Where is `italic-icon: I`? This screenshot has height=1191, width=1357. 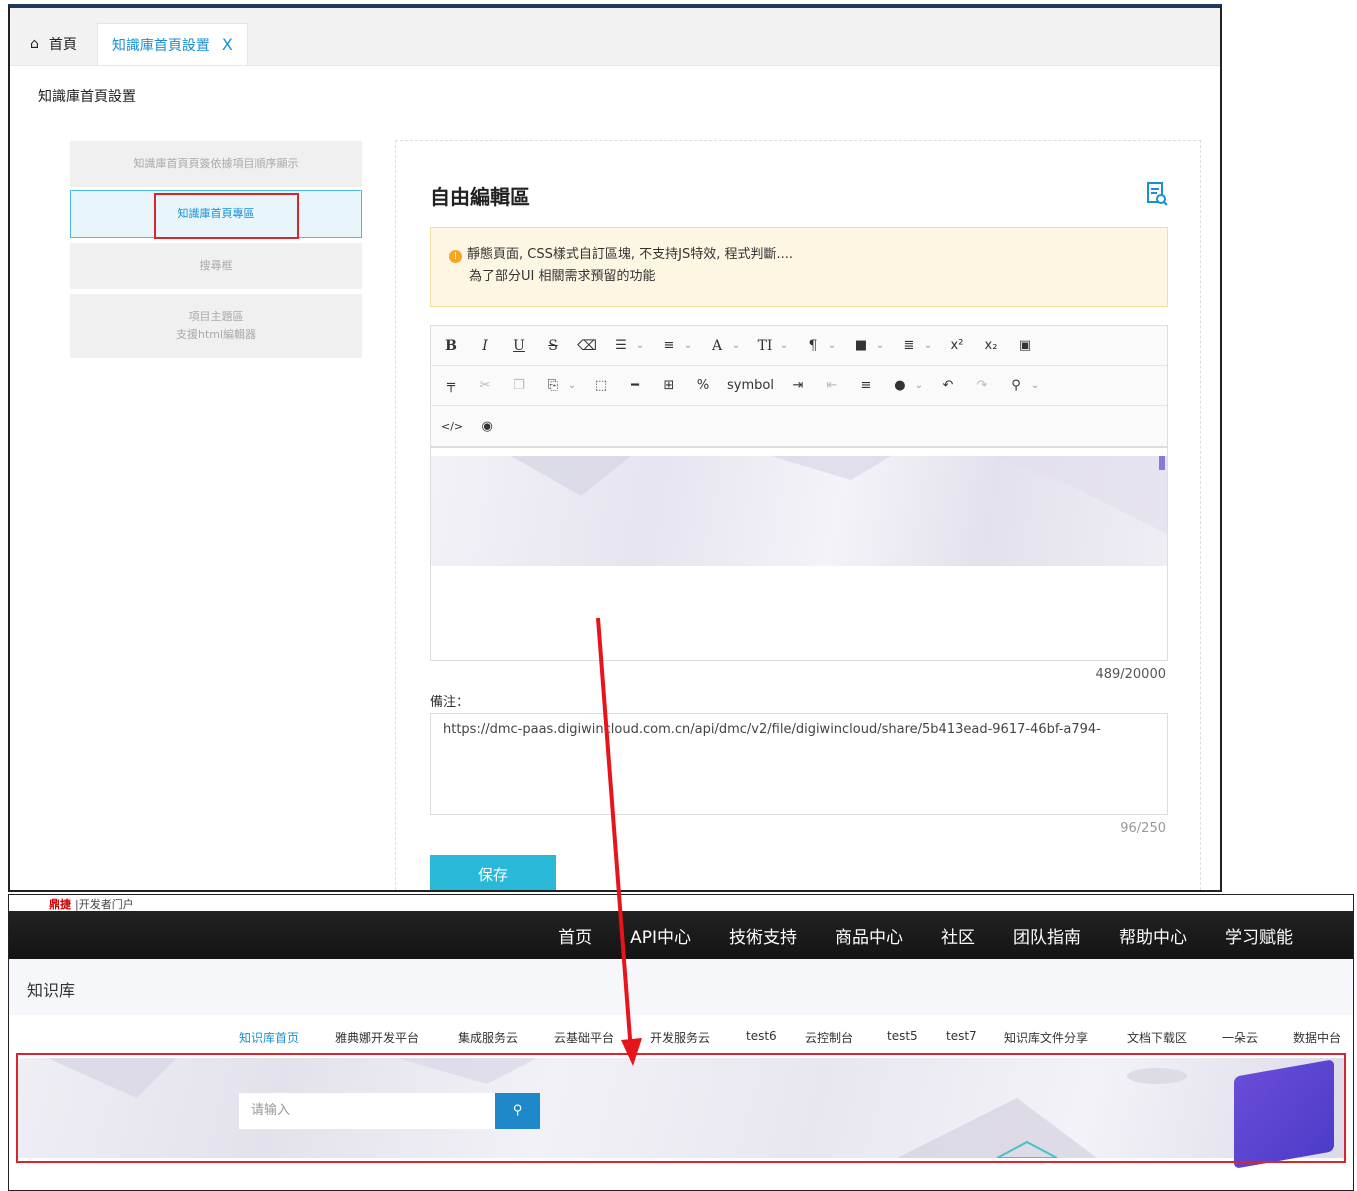 italic-icon: I is located at coordinates (485, 346).